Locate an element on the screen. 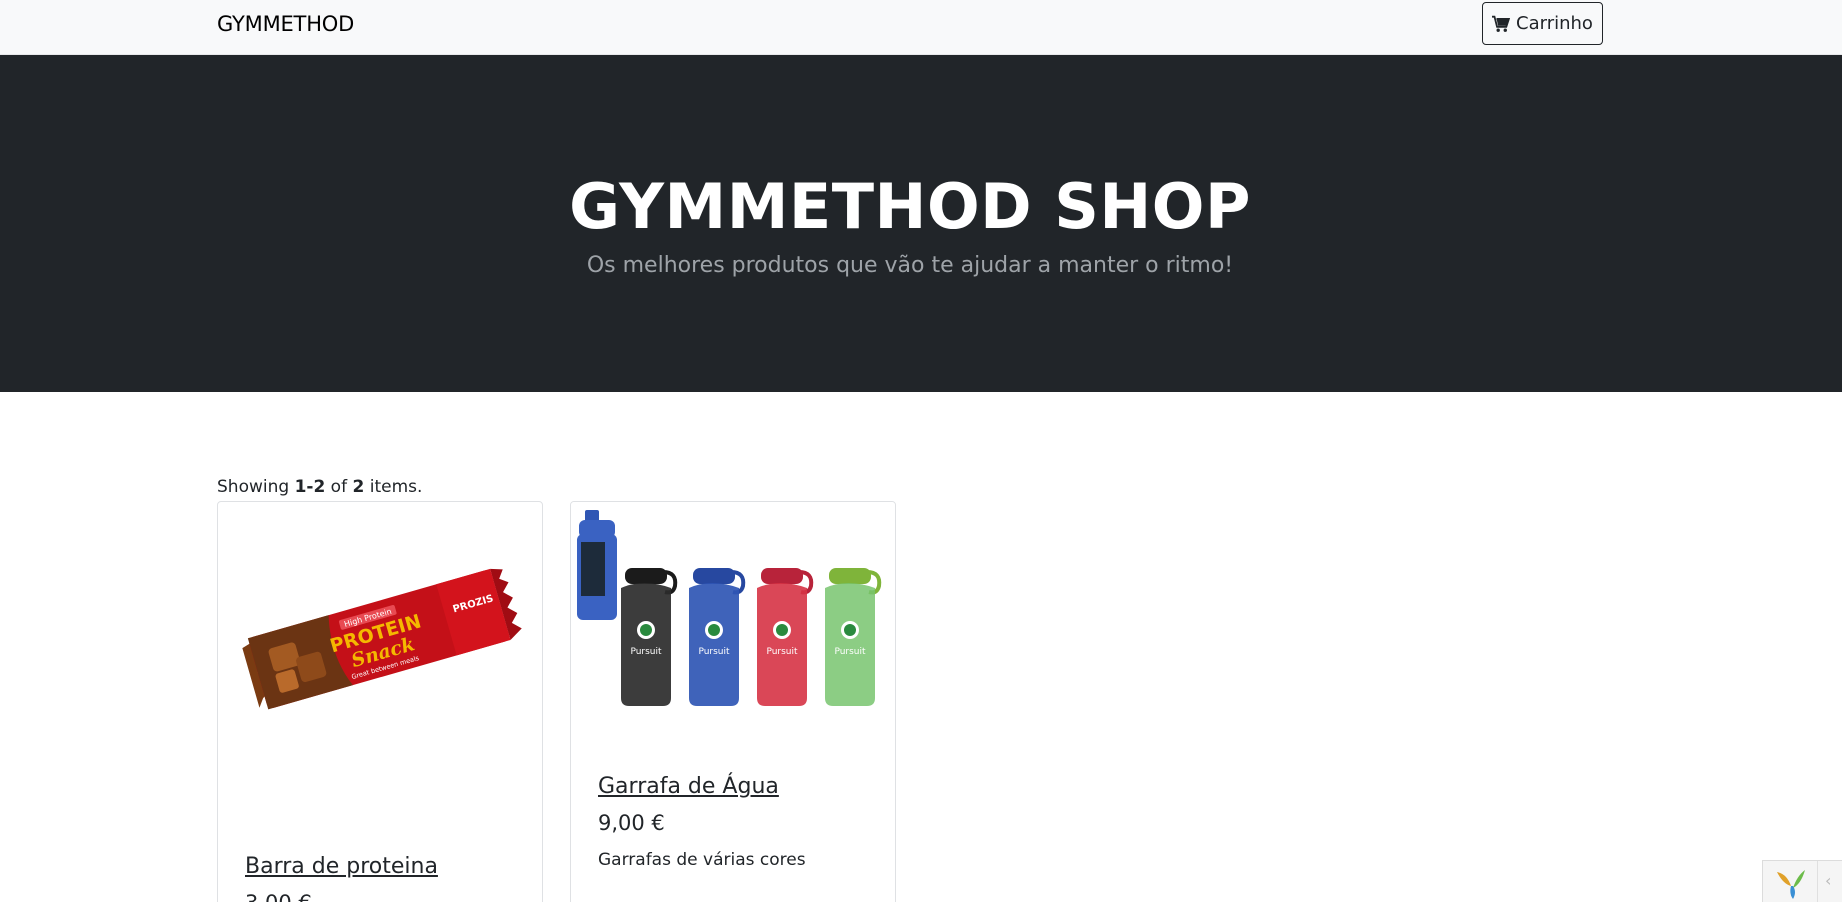  product-price: 9,00 € is located at coordinates (631, 823).